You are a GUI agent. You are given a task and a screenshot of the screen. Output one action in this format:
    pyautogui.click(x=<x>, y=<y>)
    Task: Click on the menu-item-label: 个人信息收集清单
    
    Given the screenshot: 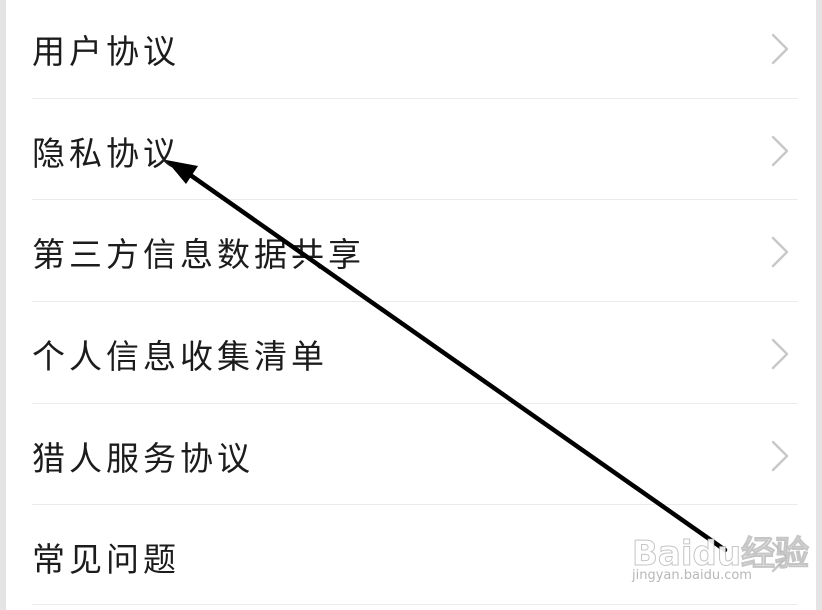 What is the action you would take?
    pyautogui.click(x=180, y=356)
    